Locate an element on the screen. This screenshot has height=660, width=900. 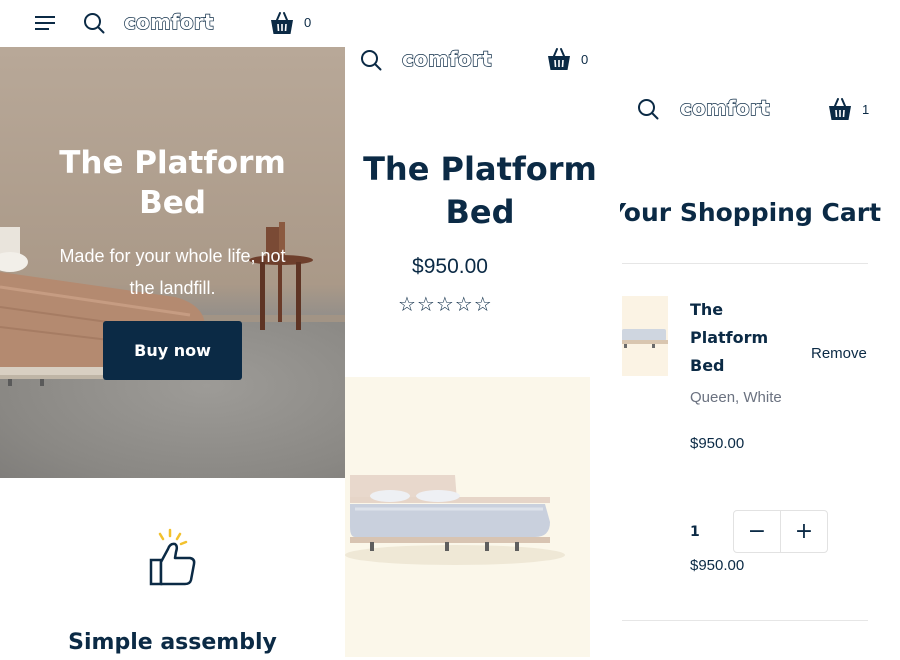
cart-item-thumbnail is located at coordinates (645, 336).